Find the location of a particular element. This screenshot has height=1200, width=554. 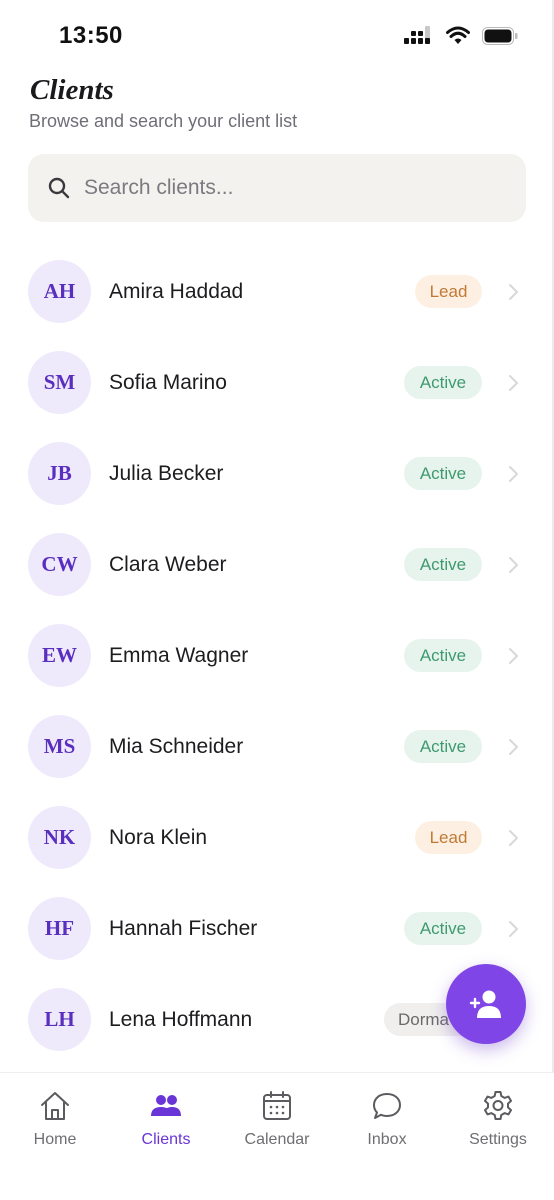

bottom-nav: Home Clients Calendar Inbox Settings is located at coordinates (277, 1136).